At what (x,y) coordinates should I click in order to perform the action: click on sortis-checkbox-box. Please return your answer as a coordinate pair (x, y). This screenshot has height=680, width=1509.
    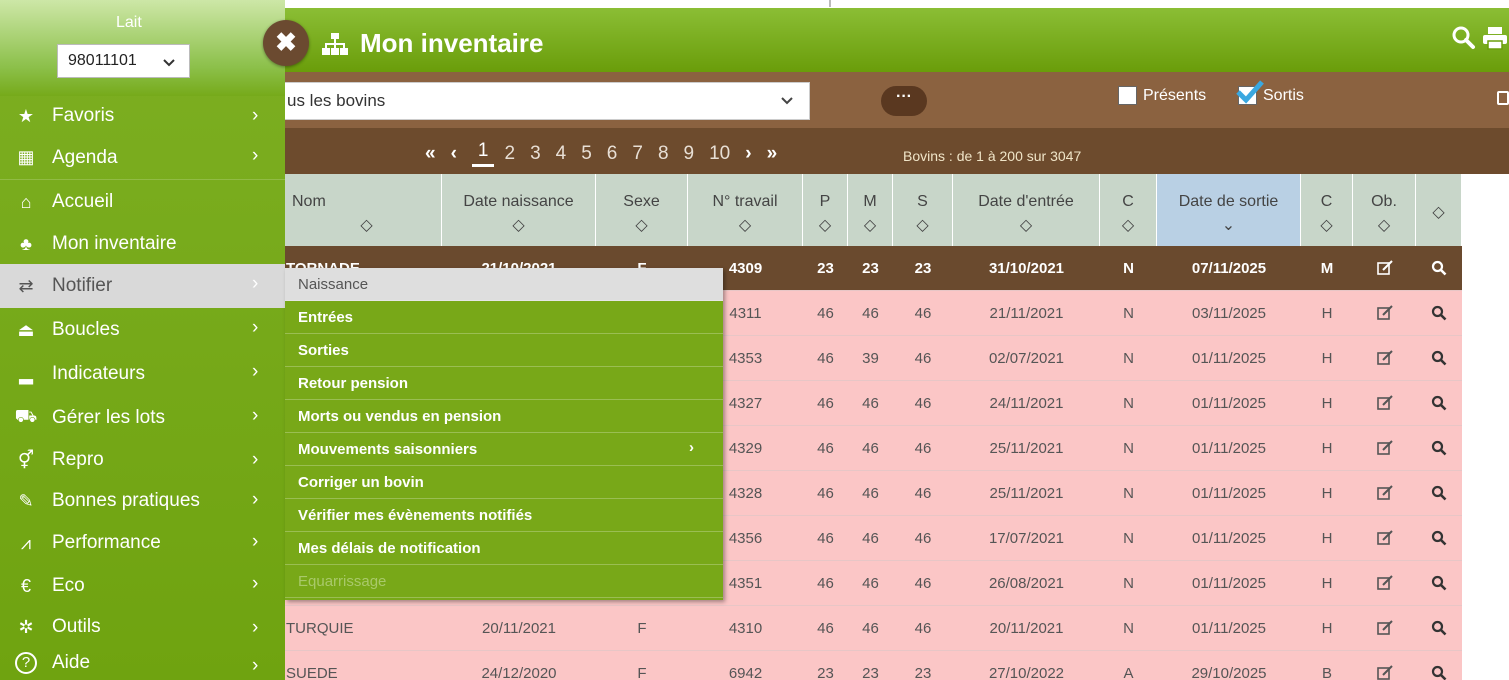
    Looking at the image, I should click on (1250, 92).